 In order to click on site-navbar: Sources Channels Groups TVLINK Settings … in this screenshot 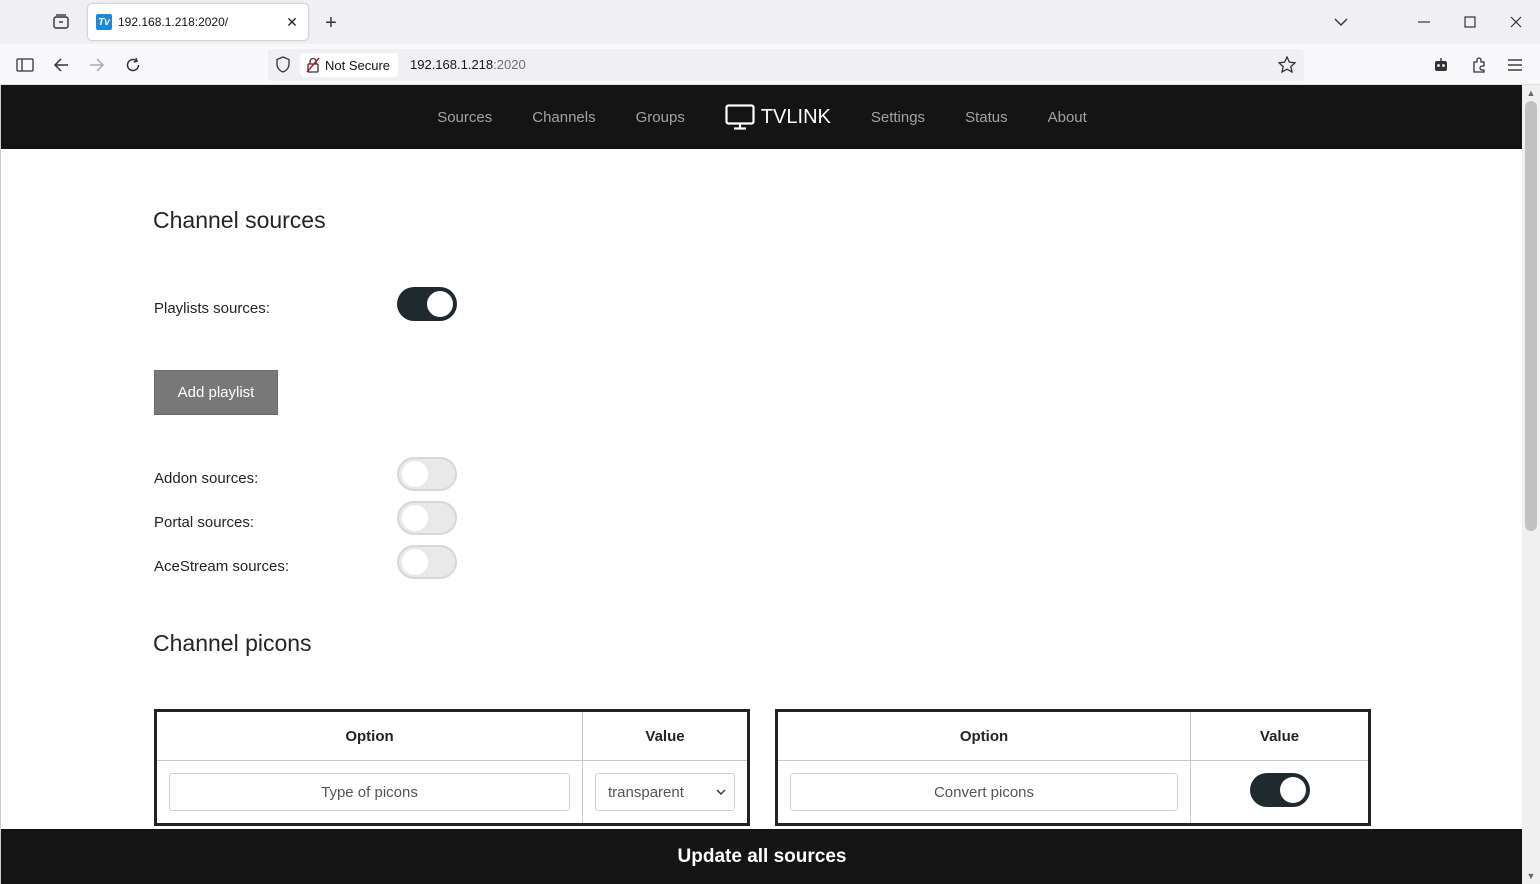, I will do `click(761, 117)`.